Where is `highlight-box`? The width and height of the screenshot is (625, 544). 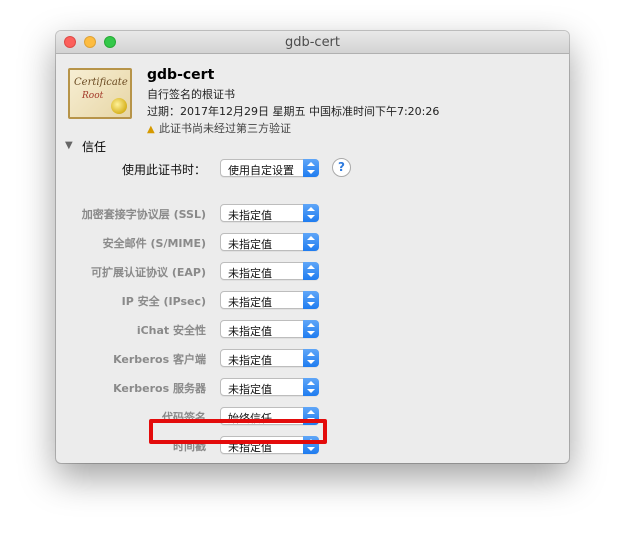 highlight-box is located at coordinates (238, 431).